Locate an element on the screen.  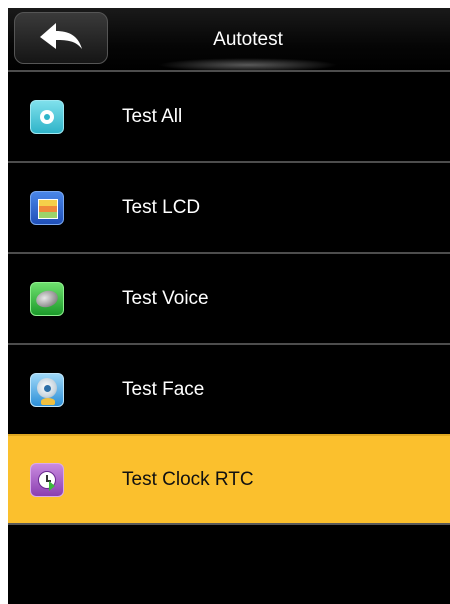
menu-item-test-lcd: Test LCD is located at coordinates (229, 206).